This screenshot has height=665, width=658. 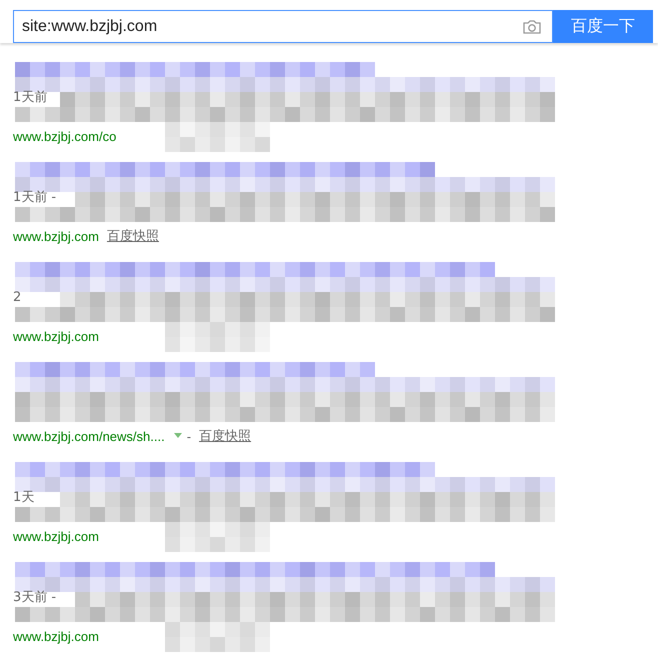 What do you see at coordinates (532, 26) in the screenshot?
I see `camera-icon` at bounding box center [532, 26].